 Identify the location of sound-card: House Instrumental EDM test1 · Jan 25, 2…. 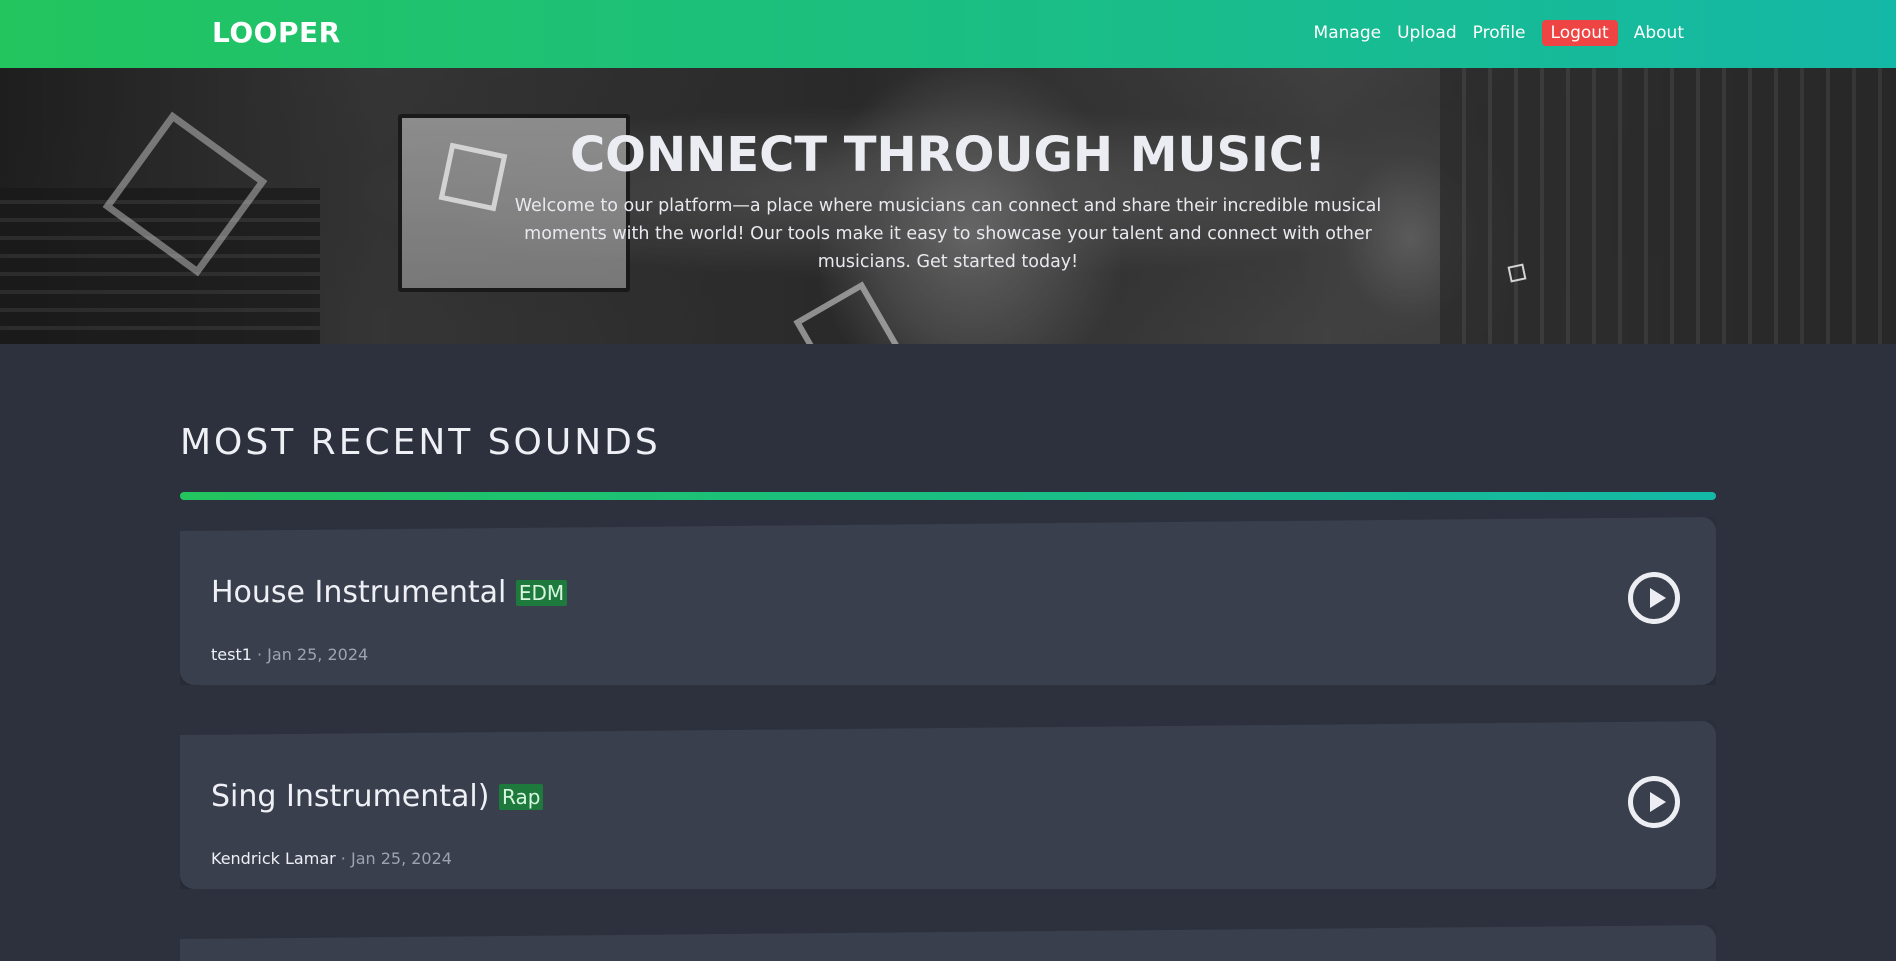
(948, 601).